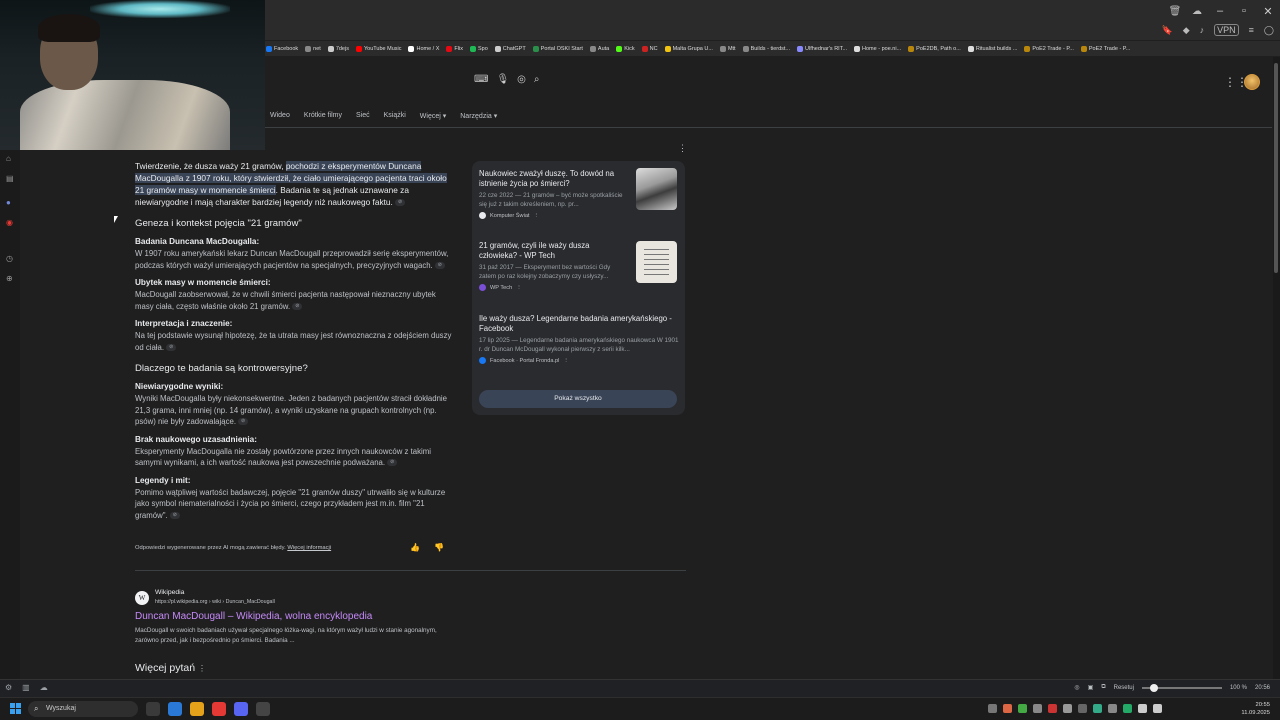  What do you see at coordinates (510, 48) in the screenshot?
I see `bookmark-item: ChatGPT` at bounding box center [510, 48].